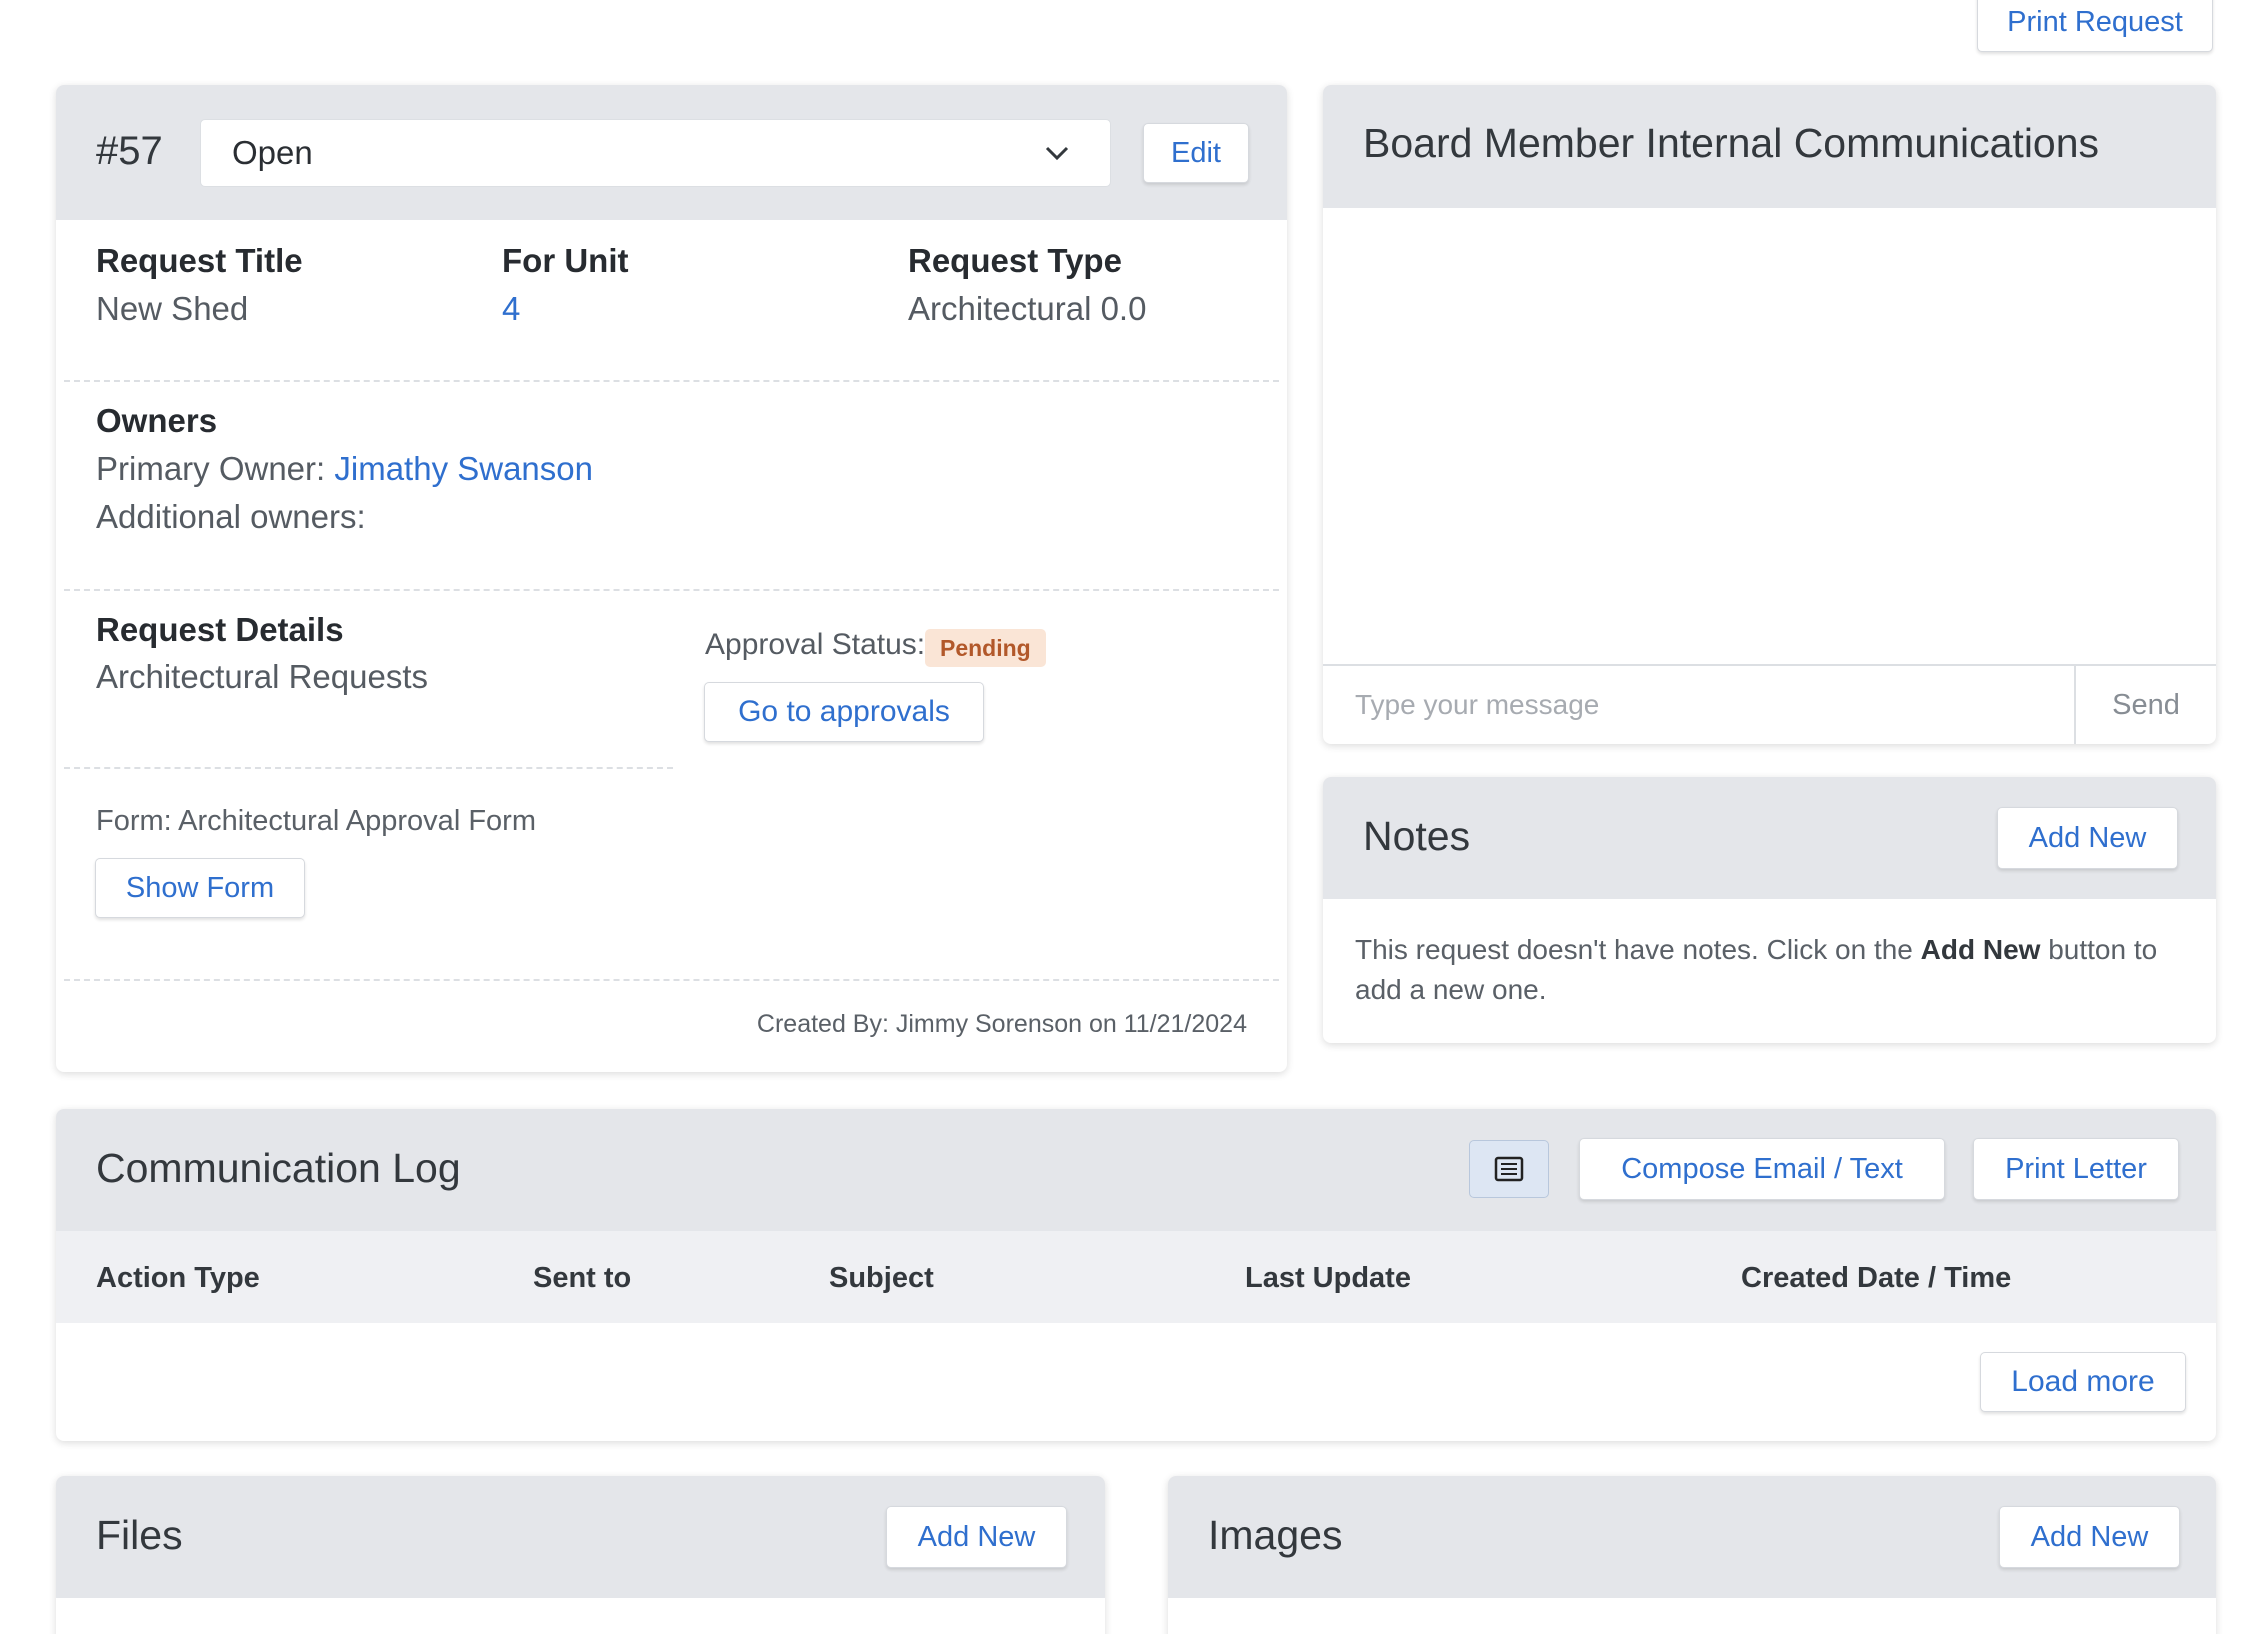 This screenshot has height=1634, width=2248. What do you see at coordinates (1057, 155) in the screenshot?
I see `chevron-down-icon` at bounding box center [1057, 155].